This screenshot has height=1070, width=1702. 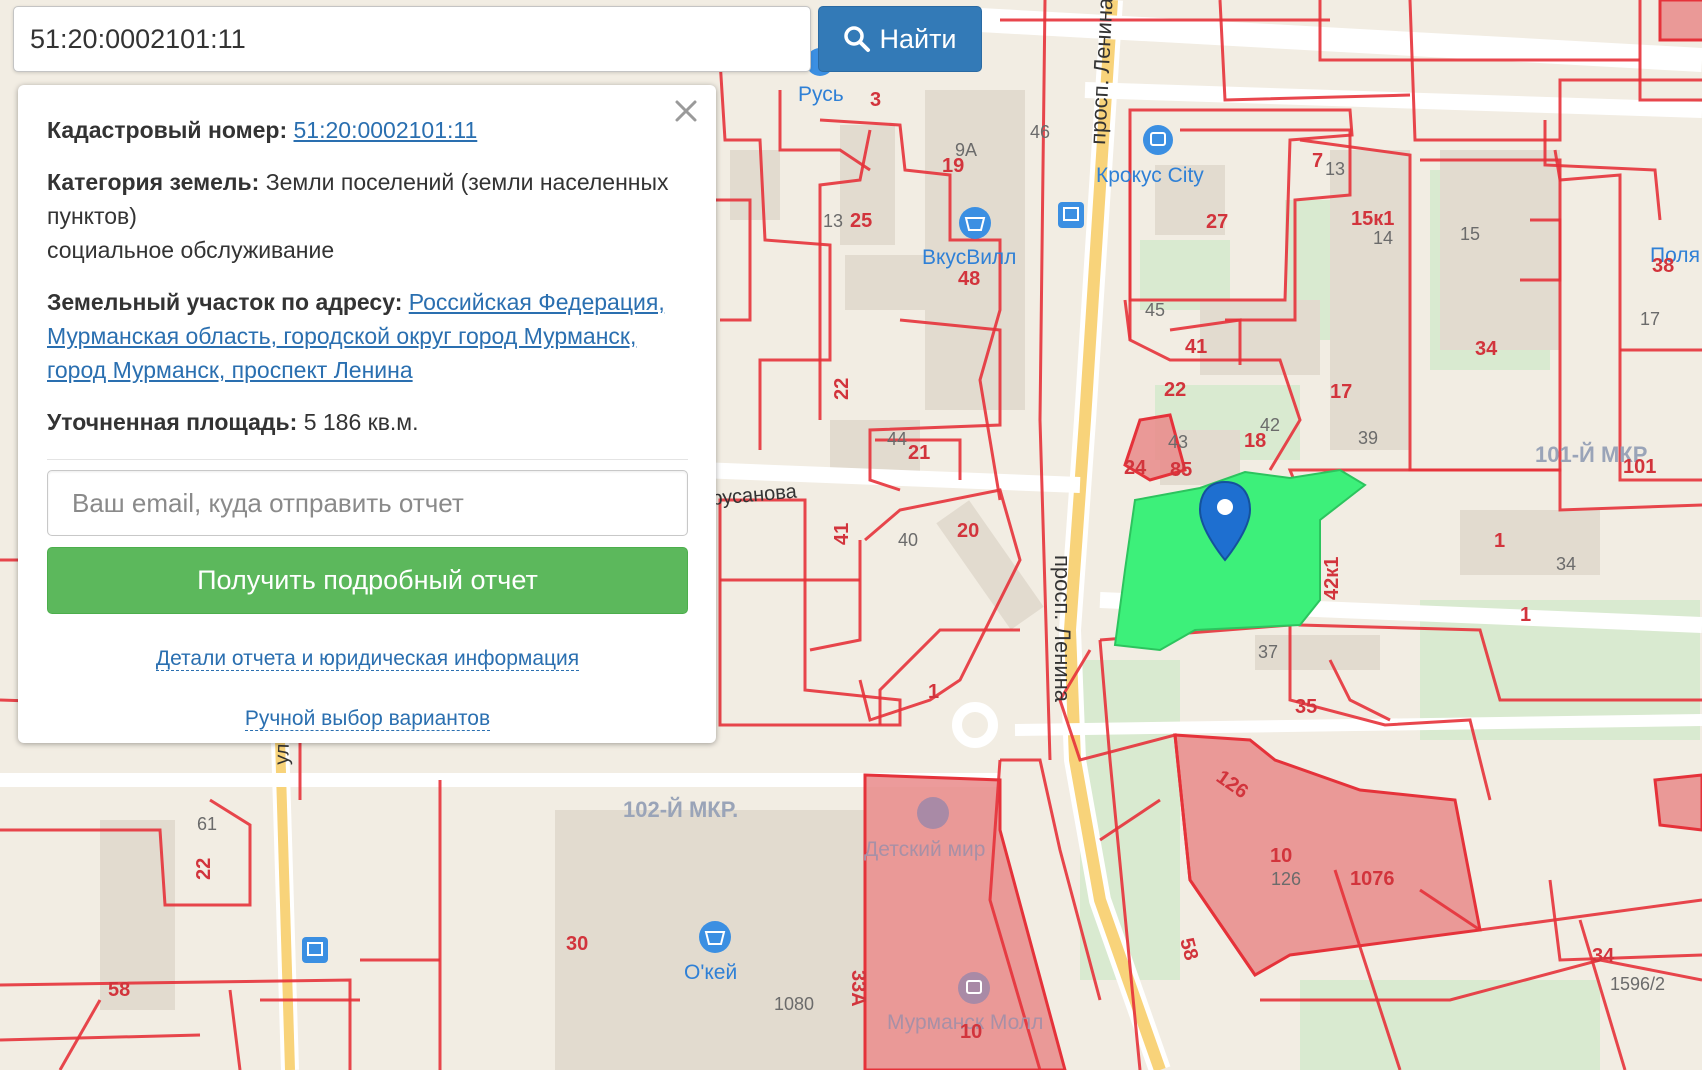 I want to click on cadastral-number-link: 51:20:0002101:11, so click(x=386, y=130).